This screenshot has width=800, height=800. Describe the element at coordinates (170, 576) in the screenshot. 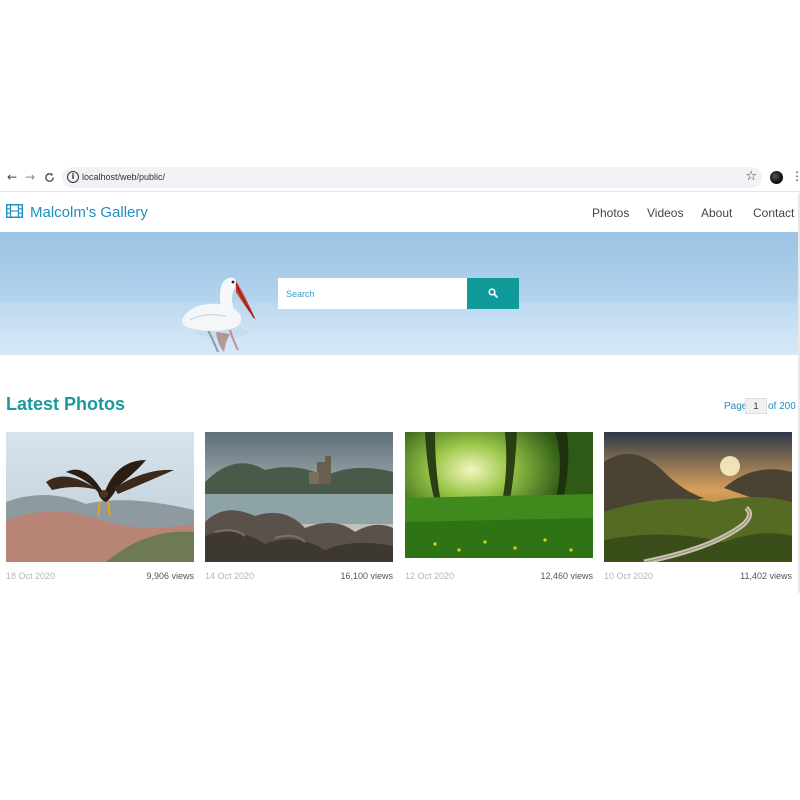

I see `photo-views: 9,906 views` at that location.